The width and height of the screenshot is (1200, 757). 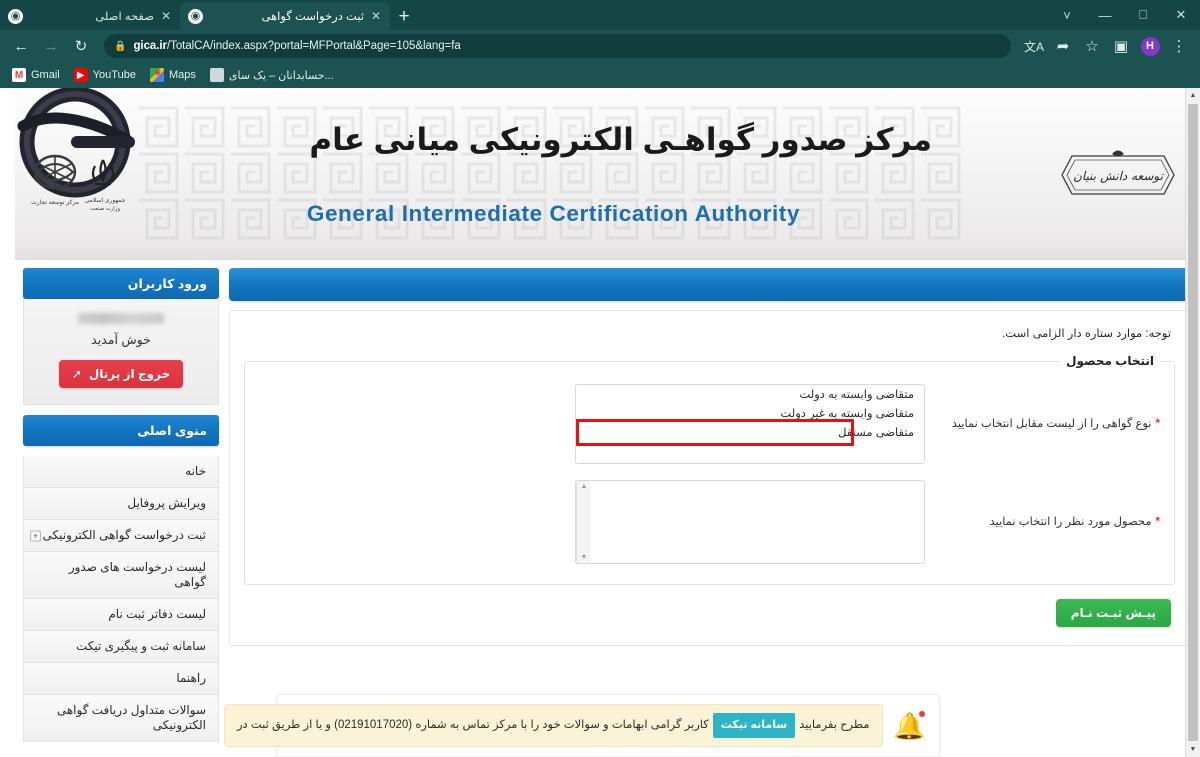 What do you see at coordinates (51, 46) in the screenshot?
I see `forward-arrow-icon: →` at bounding box center [51, 46].